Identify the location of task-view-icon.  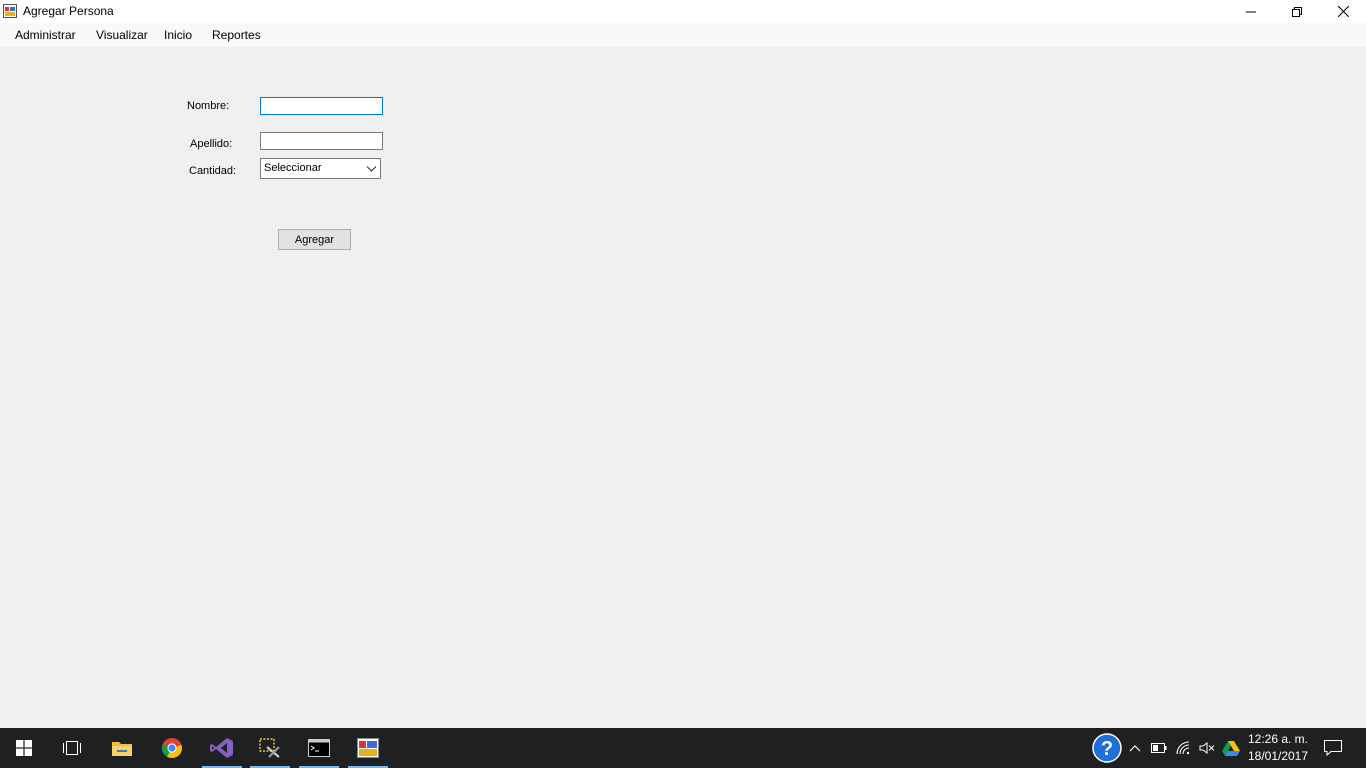
(72, 748).